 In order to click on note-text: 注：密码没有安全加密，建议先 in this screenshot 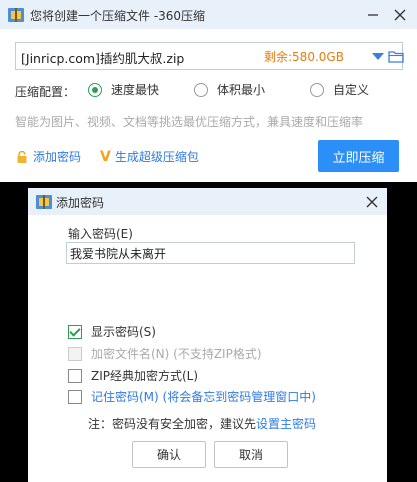, I will do `click(172, 424)`.